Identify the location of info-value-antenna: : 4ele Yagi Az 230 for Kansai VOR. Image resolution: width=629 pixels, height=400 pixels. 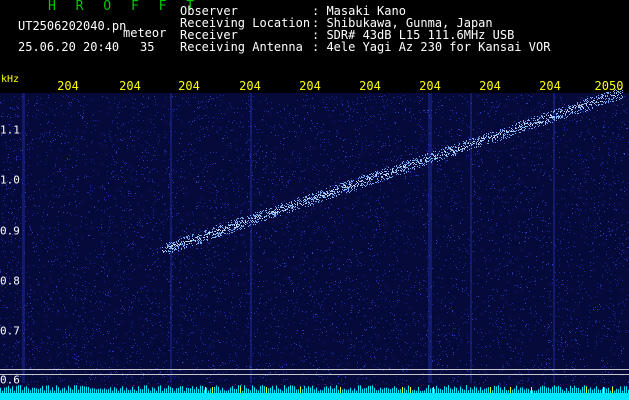
(431, 47).